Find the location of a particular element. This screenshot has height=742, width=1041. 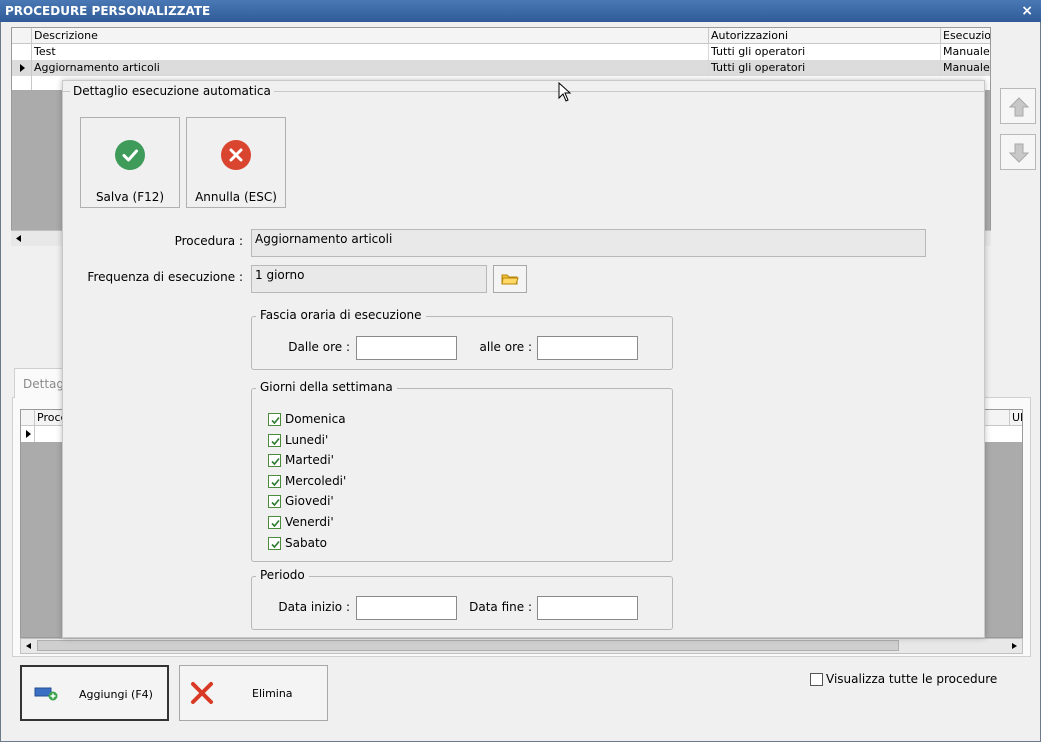

arrow-down-icon is located at coordinates (1019, 153).